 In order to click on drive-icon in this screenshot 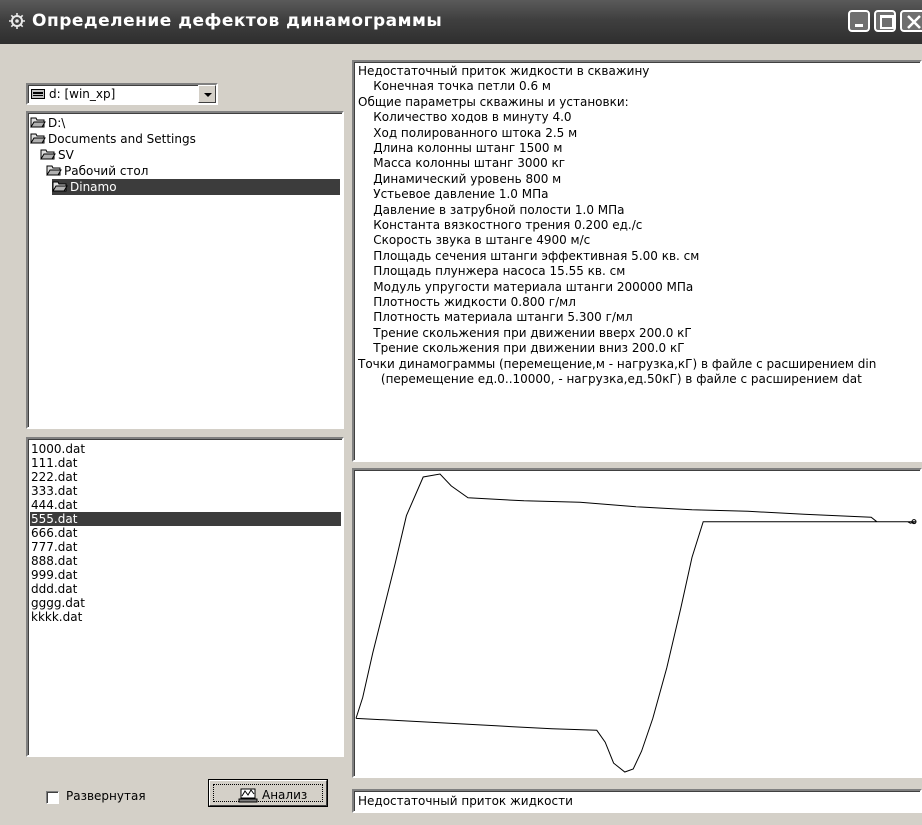, I will do `click(38, 94)`.